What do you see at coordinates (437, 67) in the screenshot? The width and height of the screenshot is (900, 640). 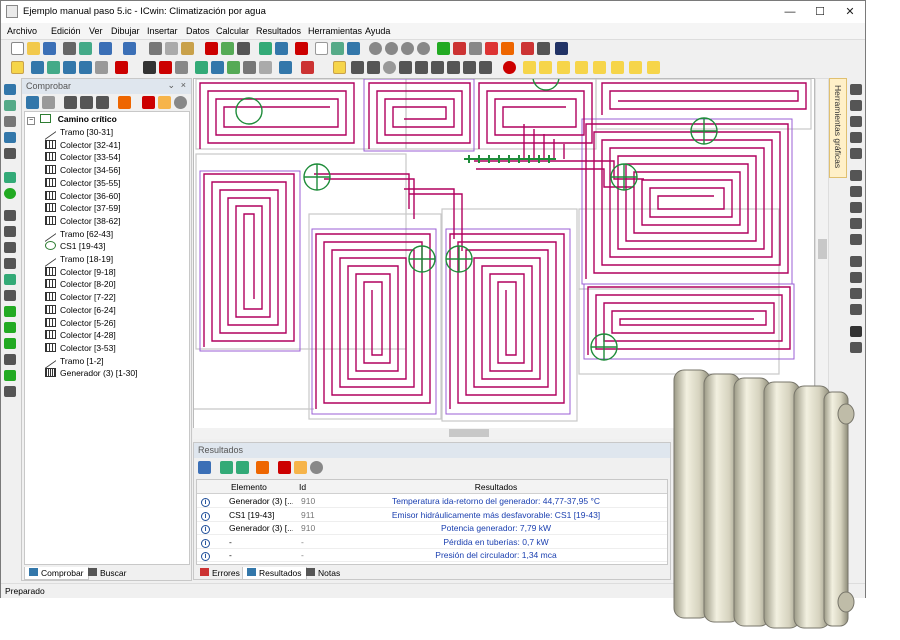 I see `connect-icon` at bounding box center [437, 67].